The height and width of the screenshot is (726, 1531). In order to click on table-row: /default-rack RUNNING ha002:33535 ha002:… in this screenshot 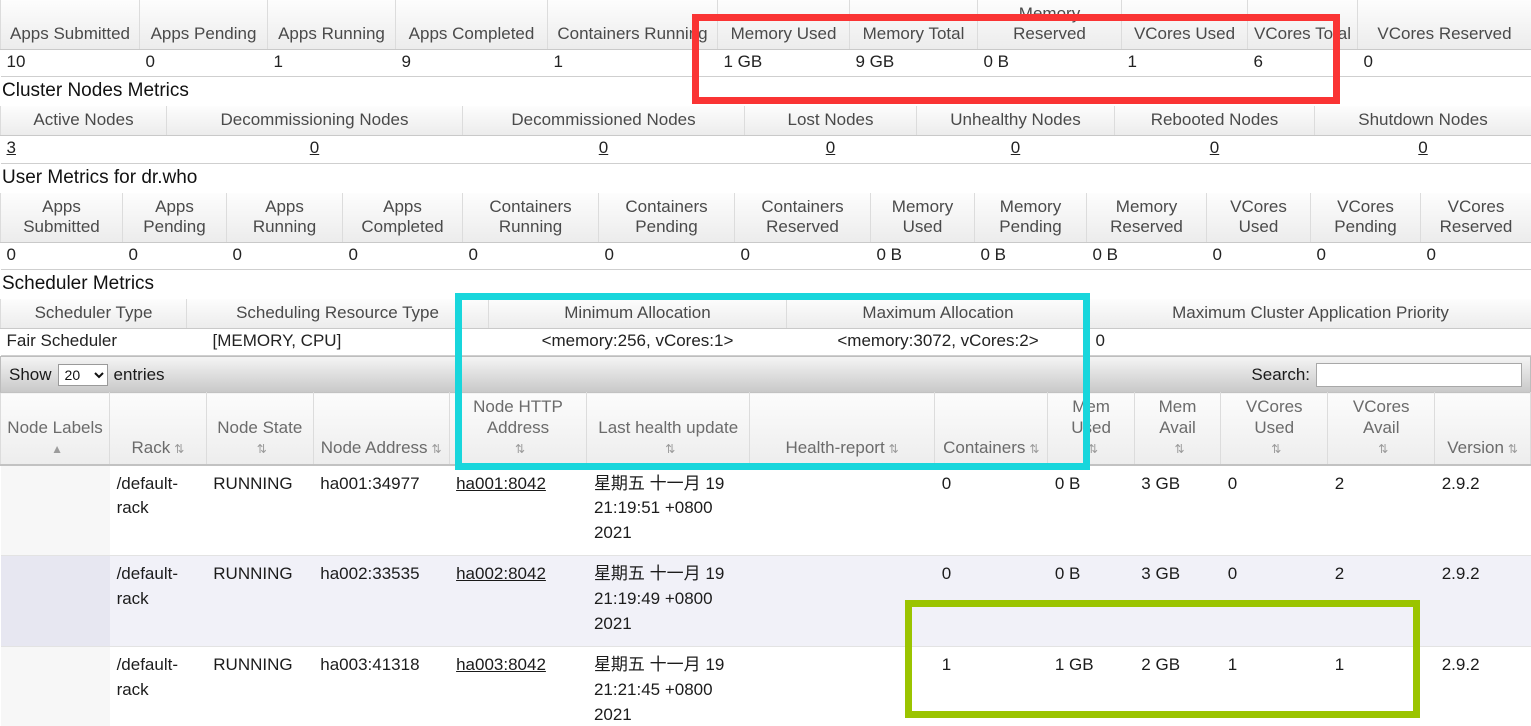, I will do `click(765, 601)`.